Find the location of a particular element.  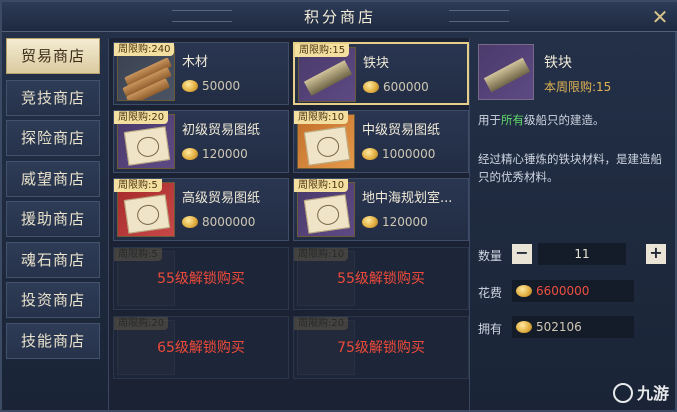

shop-item-card: 周限购:240 木材 50000 is located at coordinates (201, 73).